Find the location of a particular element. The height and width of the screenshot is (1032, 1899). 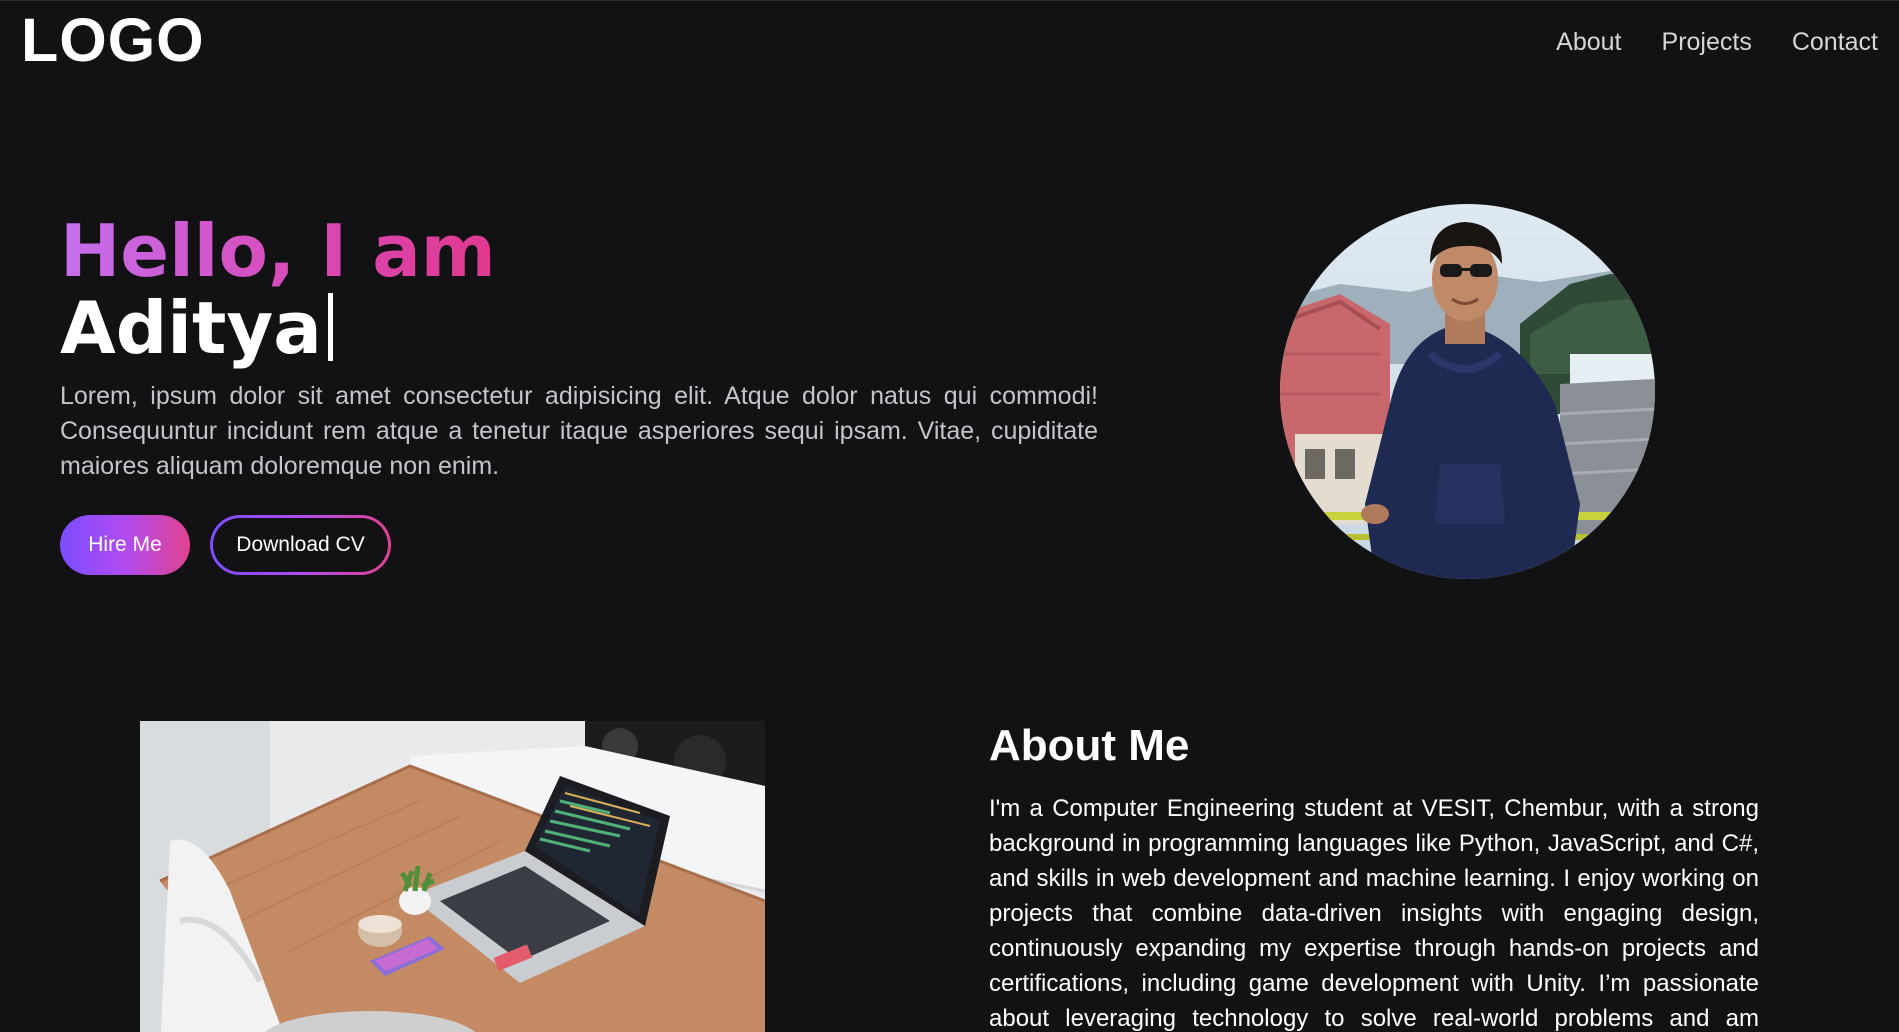

hire-me-button: Hire Me is located at coordinates (125, 545).